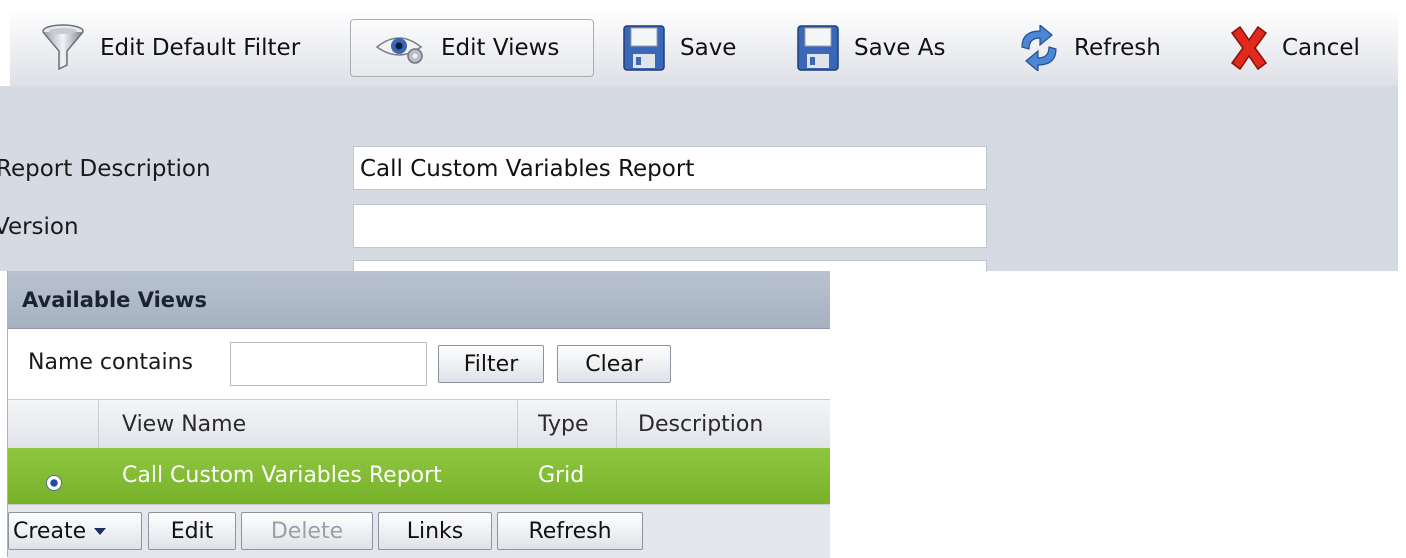 This screenshot has width=1406, height=558. Describe the element at coordinates (200, 48) in the screenshot. I see `edit-default-filter-label: Edit Default Filter` at that location.